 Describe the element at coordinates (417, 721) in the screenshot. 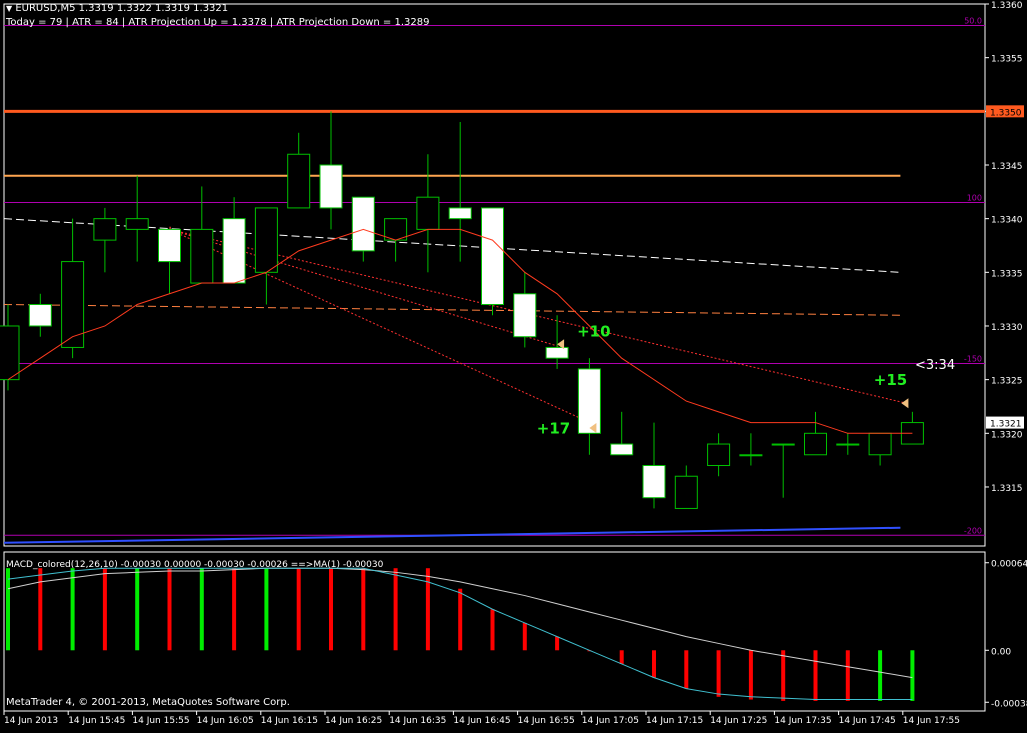

I see `time-tick-label: 14 Jun 16:35` at that location.